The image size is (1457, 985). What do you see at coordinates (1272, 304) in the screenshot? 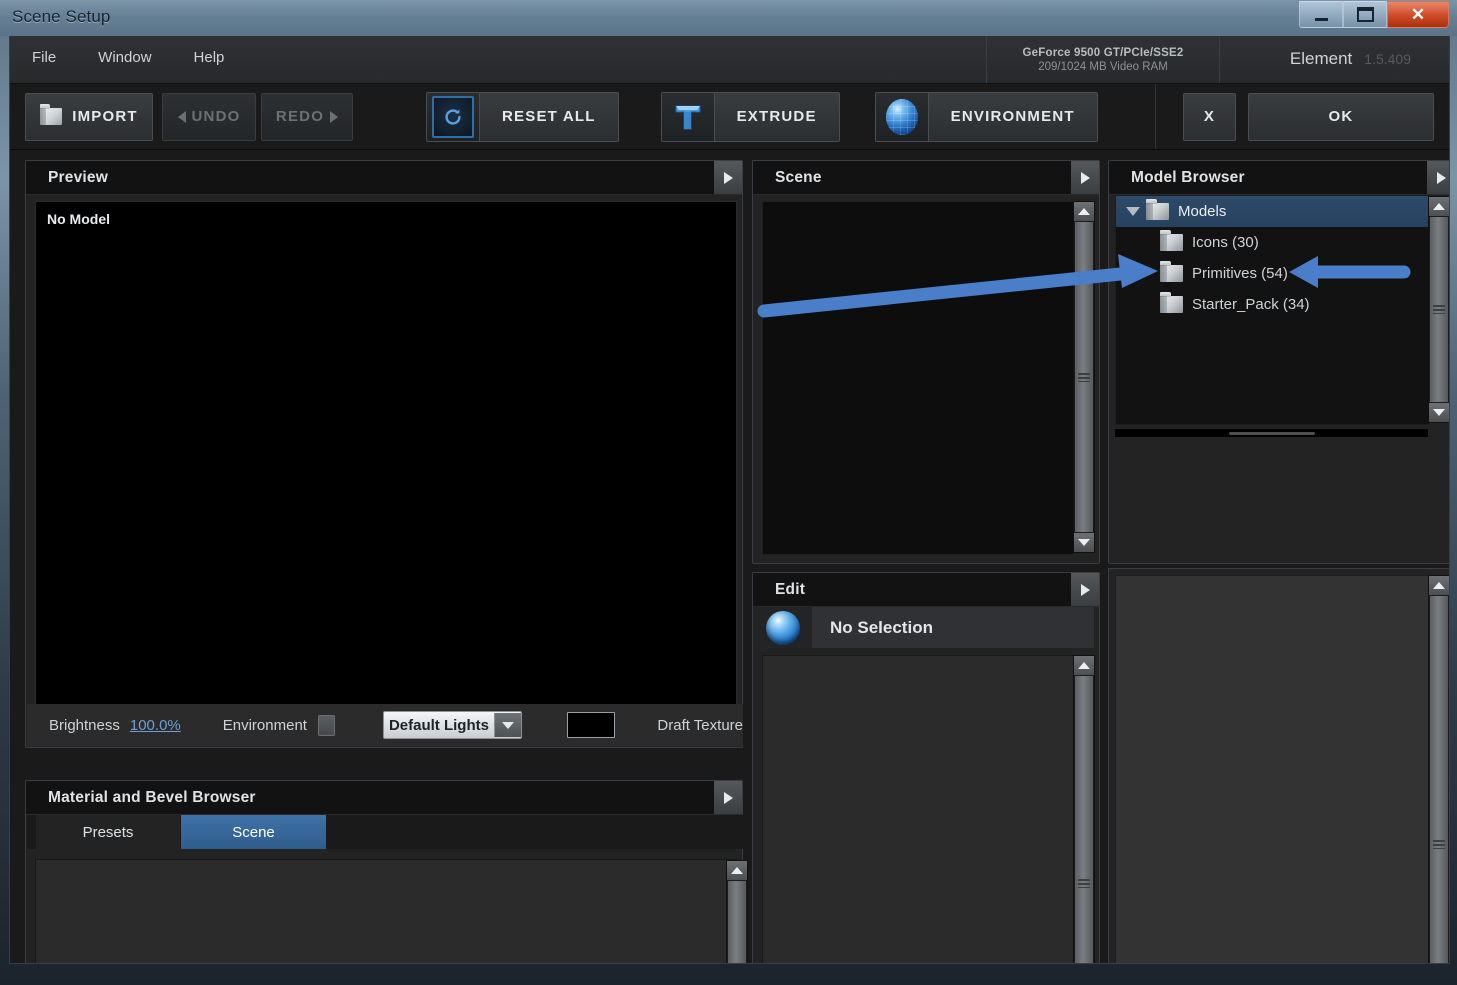
I see `tree-item-starter-pack: Starter_Pack (34)` at bounding box center [1272, 304].